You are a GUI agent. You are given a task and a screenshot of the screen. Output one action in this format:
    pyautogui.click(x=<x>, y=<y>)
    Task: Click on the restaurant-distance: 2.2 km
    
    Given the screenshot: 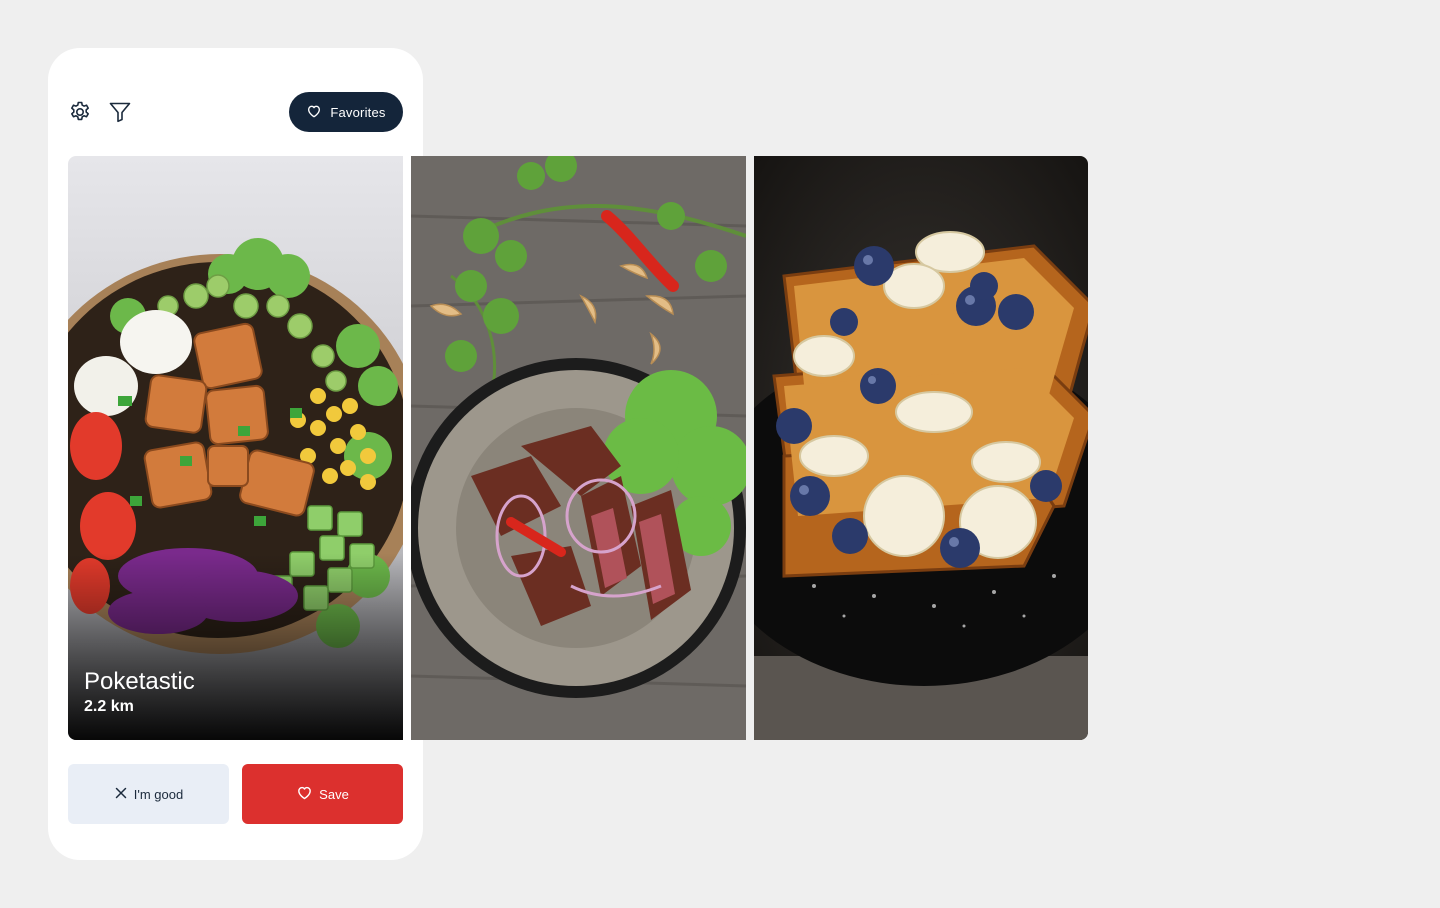 What is the action you would take?
    pyautogui.click(x=109, y=706)
    